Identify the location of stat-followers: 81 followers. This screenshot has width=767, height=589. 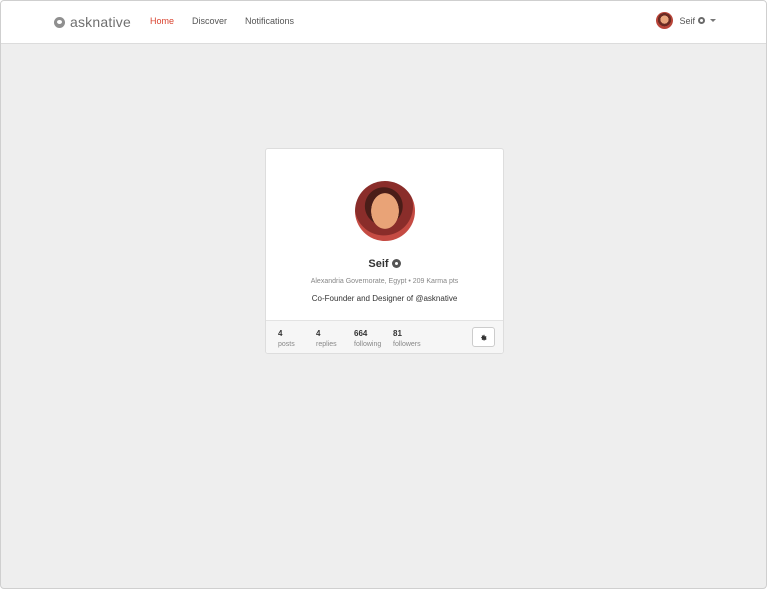
(407, 338).